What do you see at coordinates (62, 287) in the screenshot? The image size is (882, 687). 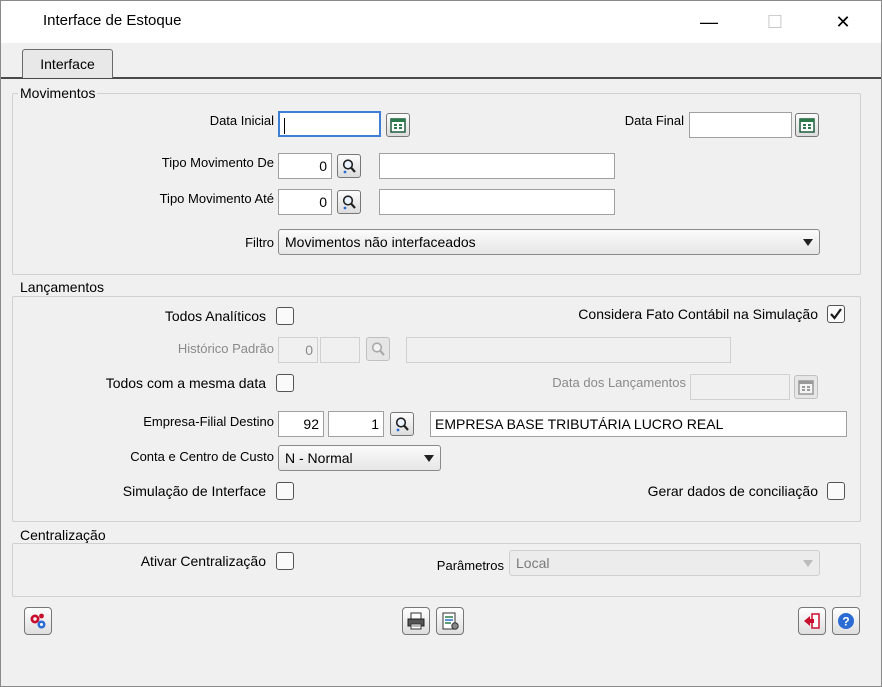 I see `lancamentos-group-label: Lançamentos` at bounding box center [62, 287].